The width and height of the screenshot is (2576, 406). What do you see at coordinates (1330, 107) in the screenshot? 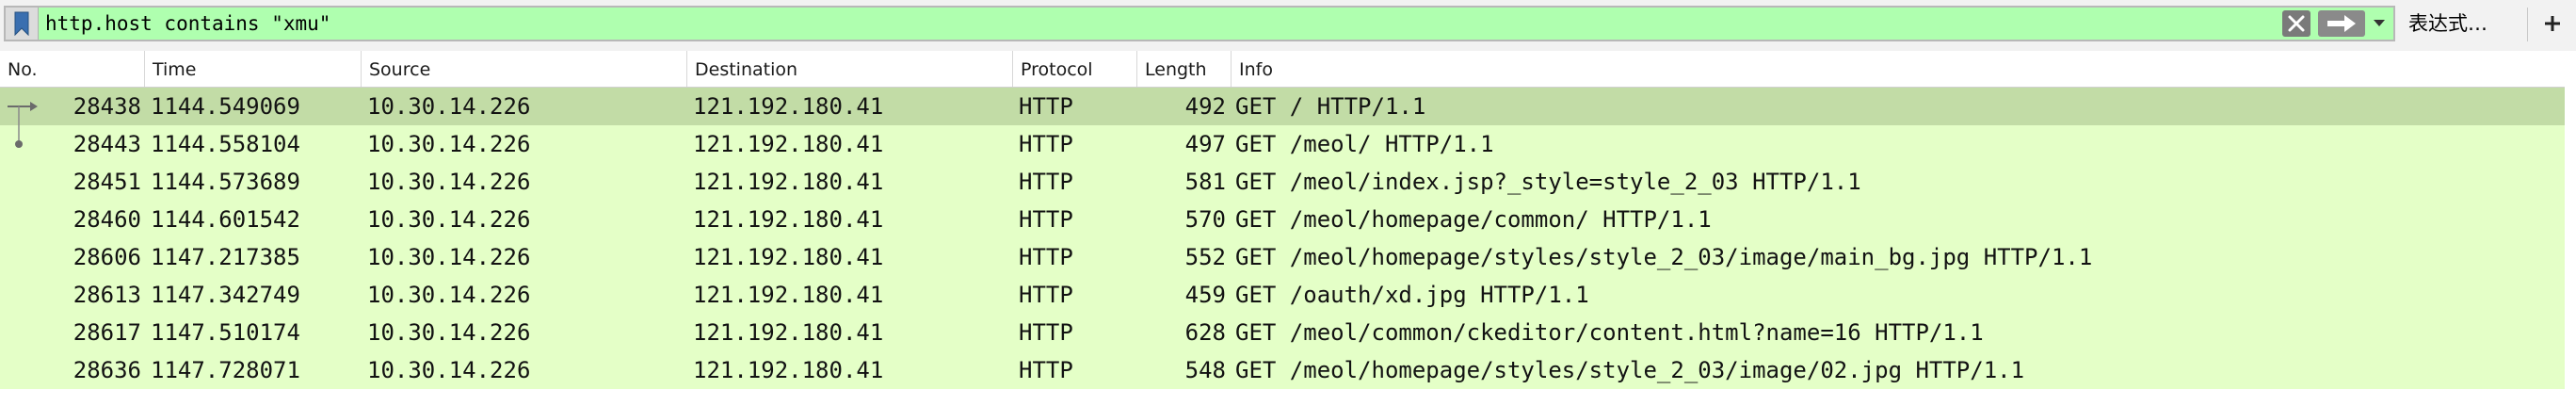
I see `packet-info: GET / HTTP/1.1` at bounding box center [1330, 107].